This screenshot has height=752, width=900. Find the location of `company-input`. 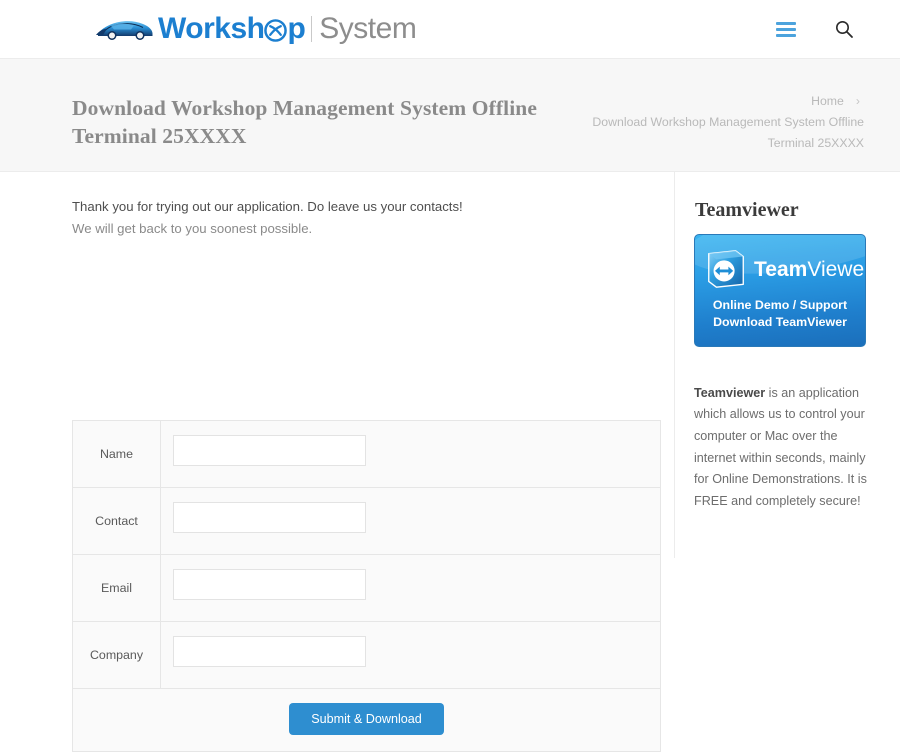

company-input is located at coordinates (269, 651).